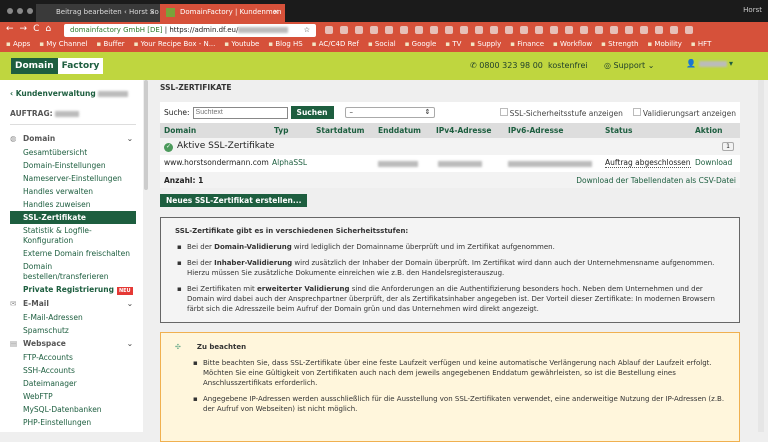  I want to click on sidebar-item: WebFTP, so click(71, 396).